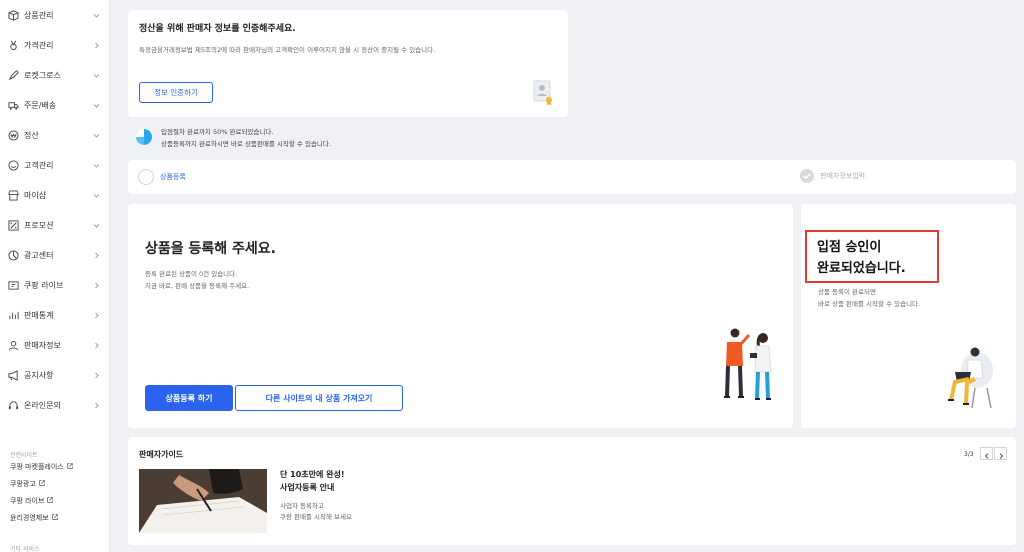 The width and height of the screenshot is (1024, 552). I want to click on sidebar-item-label: 마이샵, so click(35, 195).